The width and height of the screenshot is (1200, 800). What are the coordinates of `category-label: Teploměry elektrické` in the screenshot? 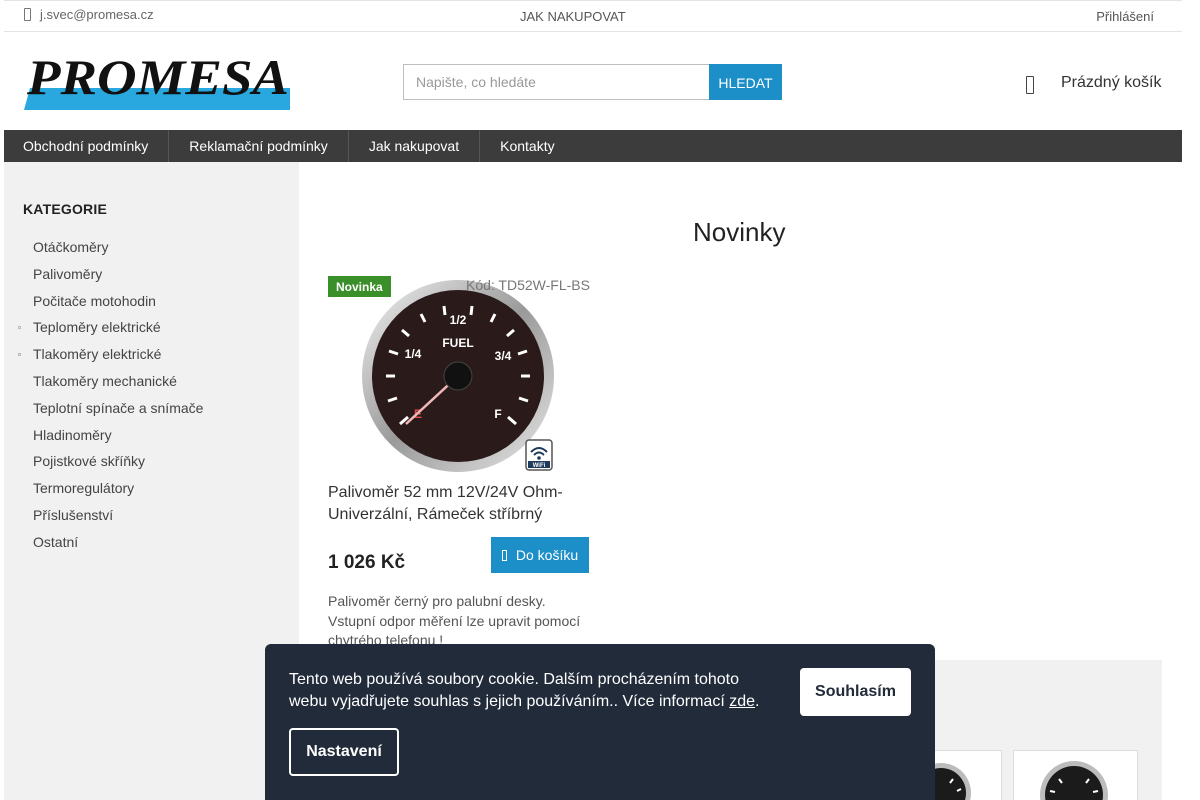 It's located at (97, 327).